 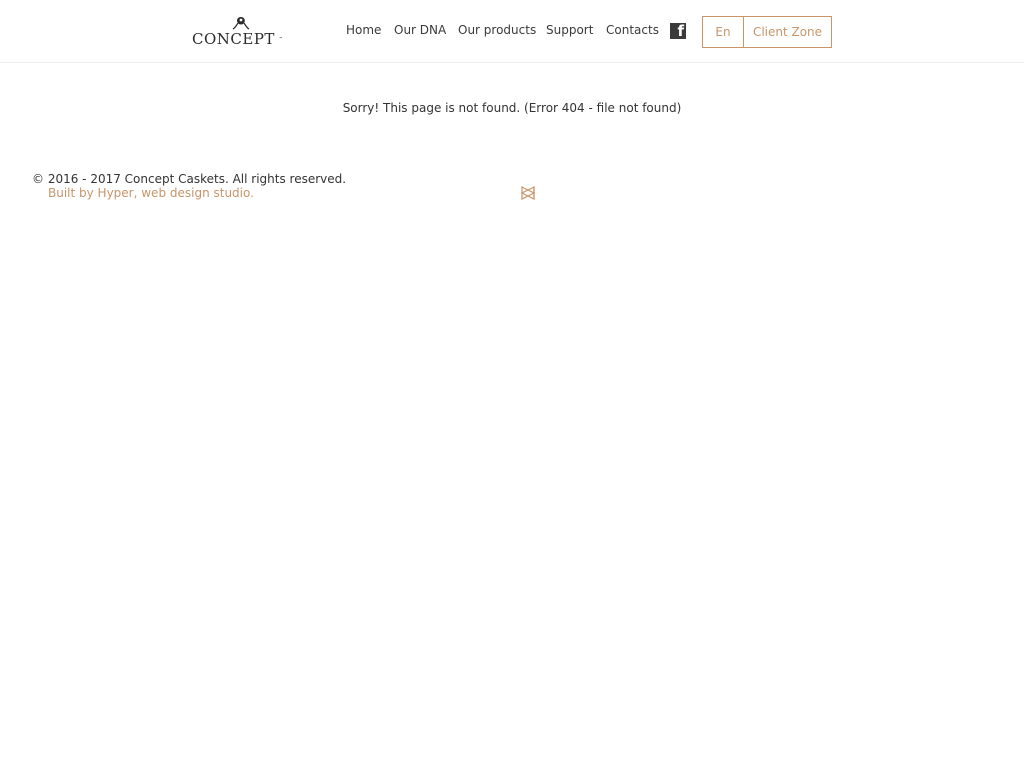 I want to click on hyper-logo-icon, so click(x=528, y=193).